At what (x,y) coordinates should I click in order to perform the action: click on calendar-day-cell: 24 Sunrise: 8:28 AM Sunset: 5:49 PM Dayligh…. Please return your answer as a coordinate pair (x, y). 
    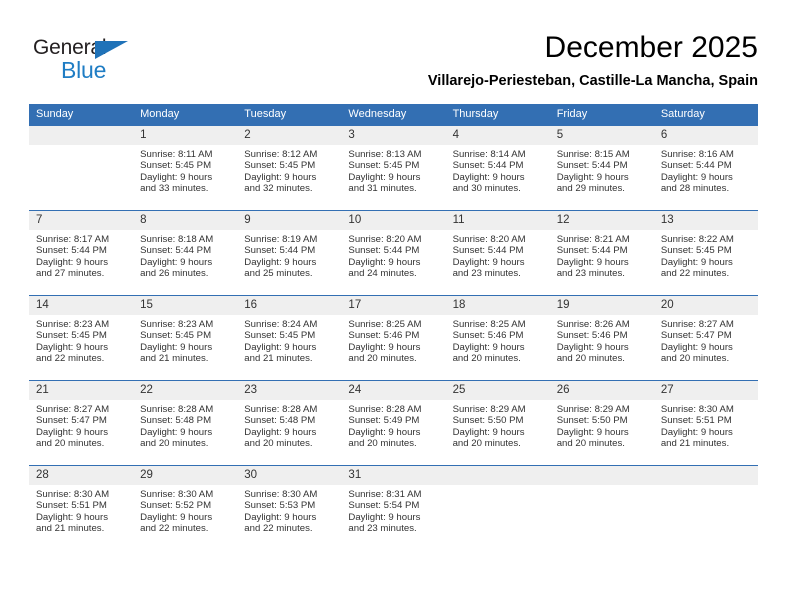
    Looking at the image, I should click on (393, 423).